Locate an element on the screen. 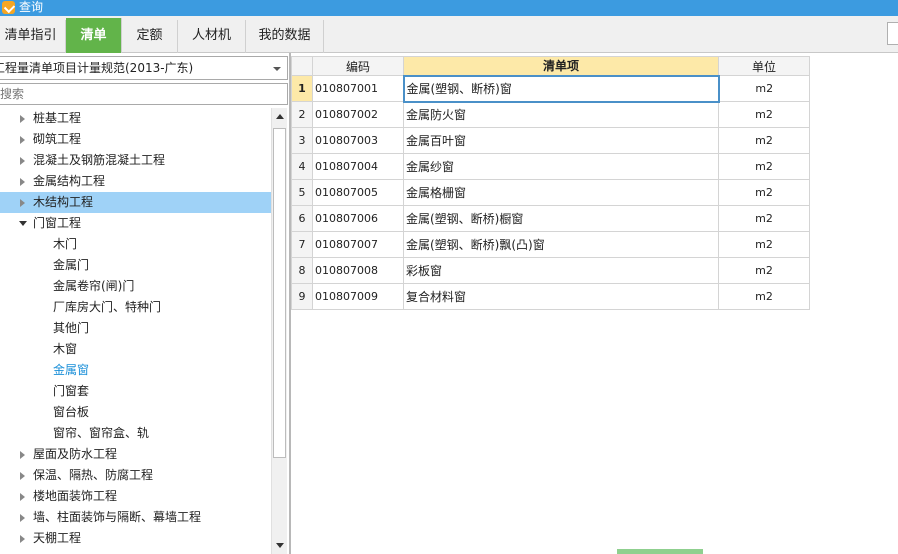 Image resolution: width=898 pixels, height=554 pixels. tree-item: 屋面及防水工程 is located at coordinates (135, 454).